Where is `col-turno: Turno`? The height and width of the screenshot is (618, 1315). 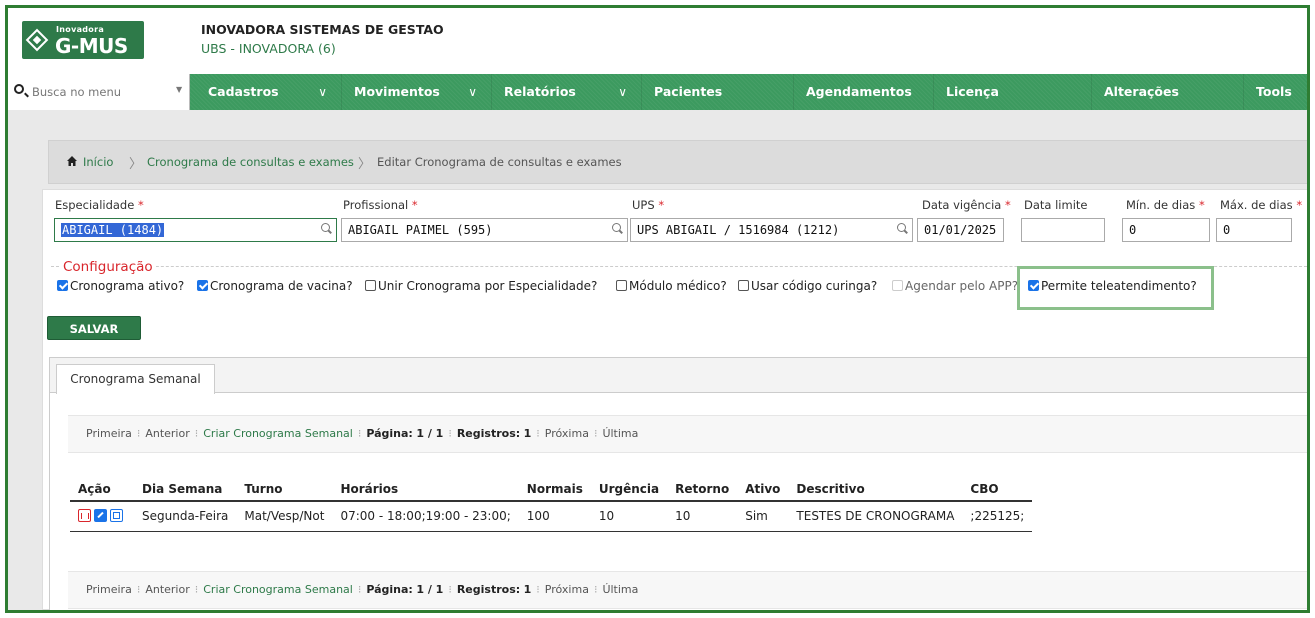
col-turno: Turno is located at coordinates (284, 490).